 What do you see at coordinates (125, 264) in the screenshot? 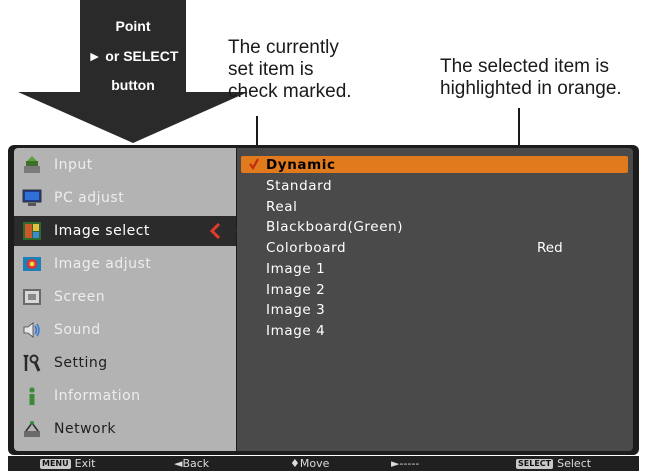
I see `sidebar-item-image-adjust: Image adjust` at bounding box center [125, 264].